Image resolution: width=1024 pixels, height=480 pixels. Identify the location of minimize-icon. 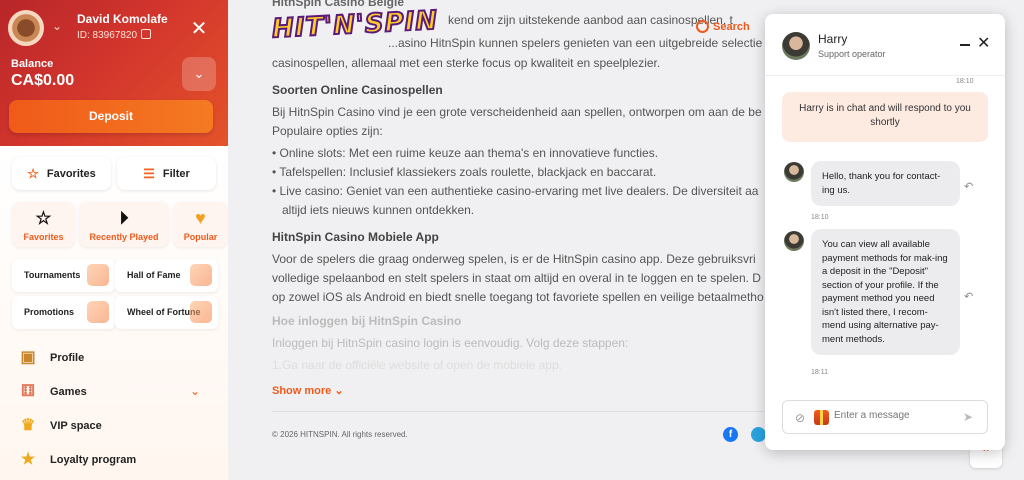
(965, 45).